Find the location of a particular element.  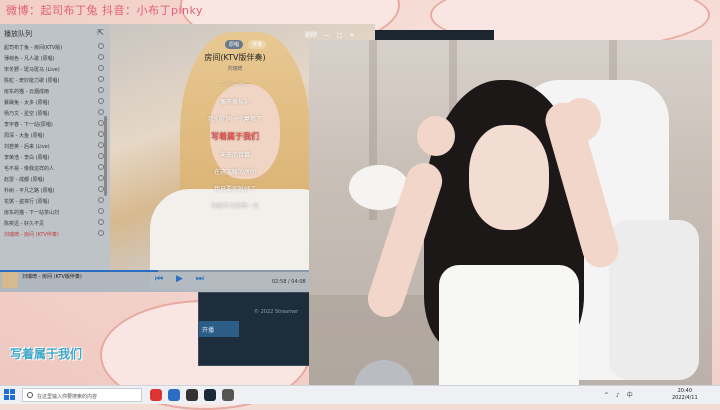

queue-item: 李荣浩 - 李白 (原唱) is located at coordinates (55, 157).